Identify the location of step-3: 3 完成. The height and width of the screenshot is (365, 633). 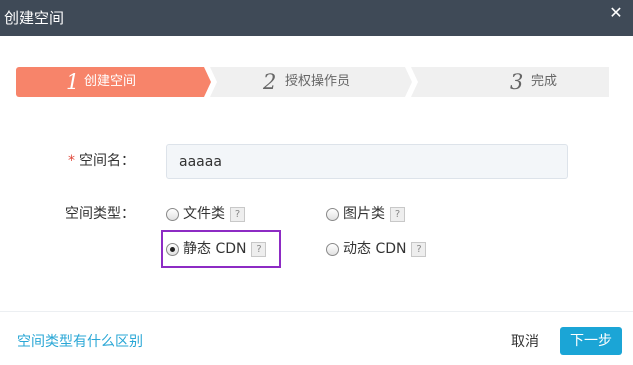
(510, 82).